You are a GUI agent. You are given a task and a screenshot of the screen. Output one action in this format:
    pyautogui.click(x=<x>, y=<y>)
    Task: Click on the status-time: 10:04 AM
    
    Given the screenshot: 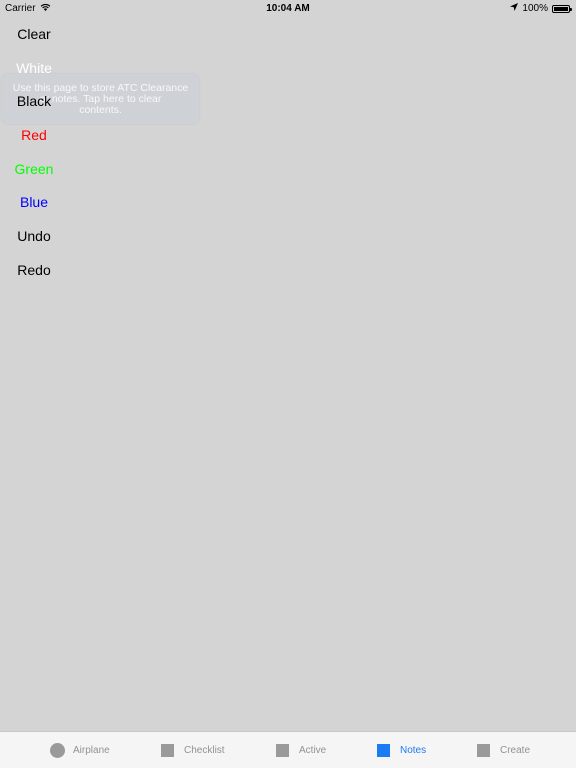 What is the action you would take?
    pyautogui.click(x=288, y=8)
    